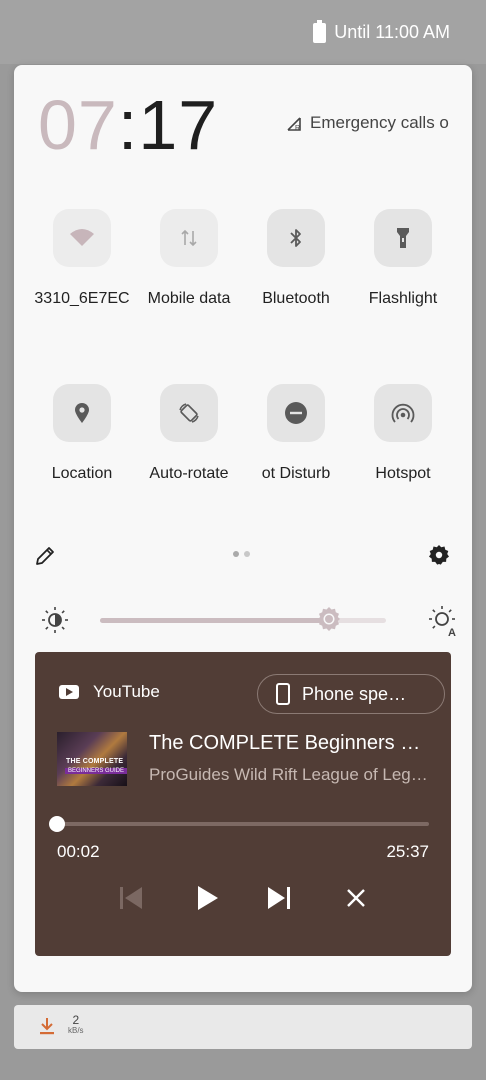 The height and width of the screenshot is (1080, 486). What do you see at coordinates (57, 824) in the screenshot?
I see `media-seek-thumb` at bounding box center [57, 824].